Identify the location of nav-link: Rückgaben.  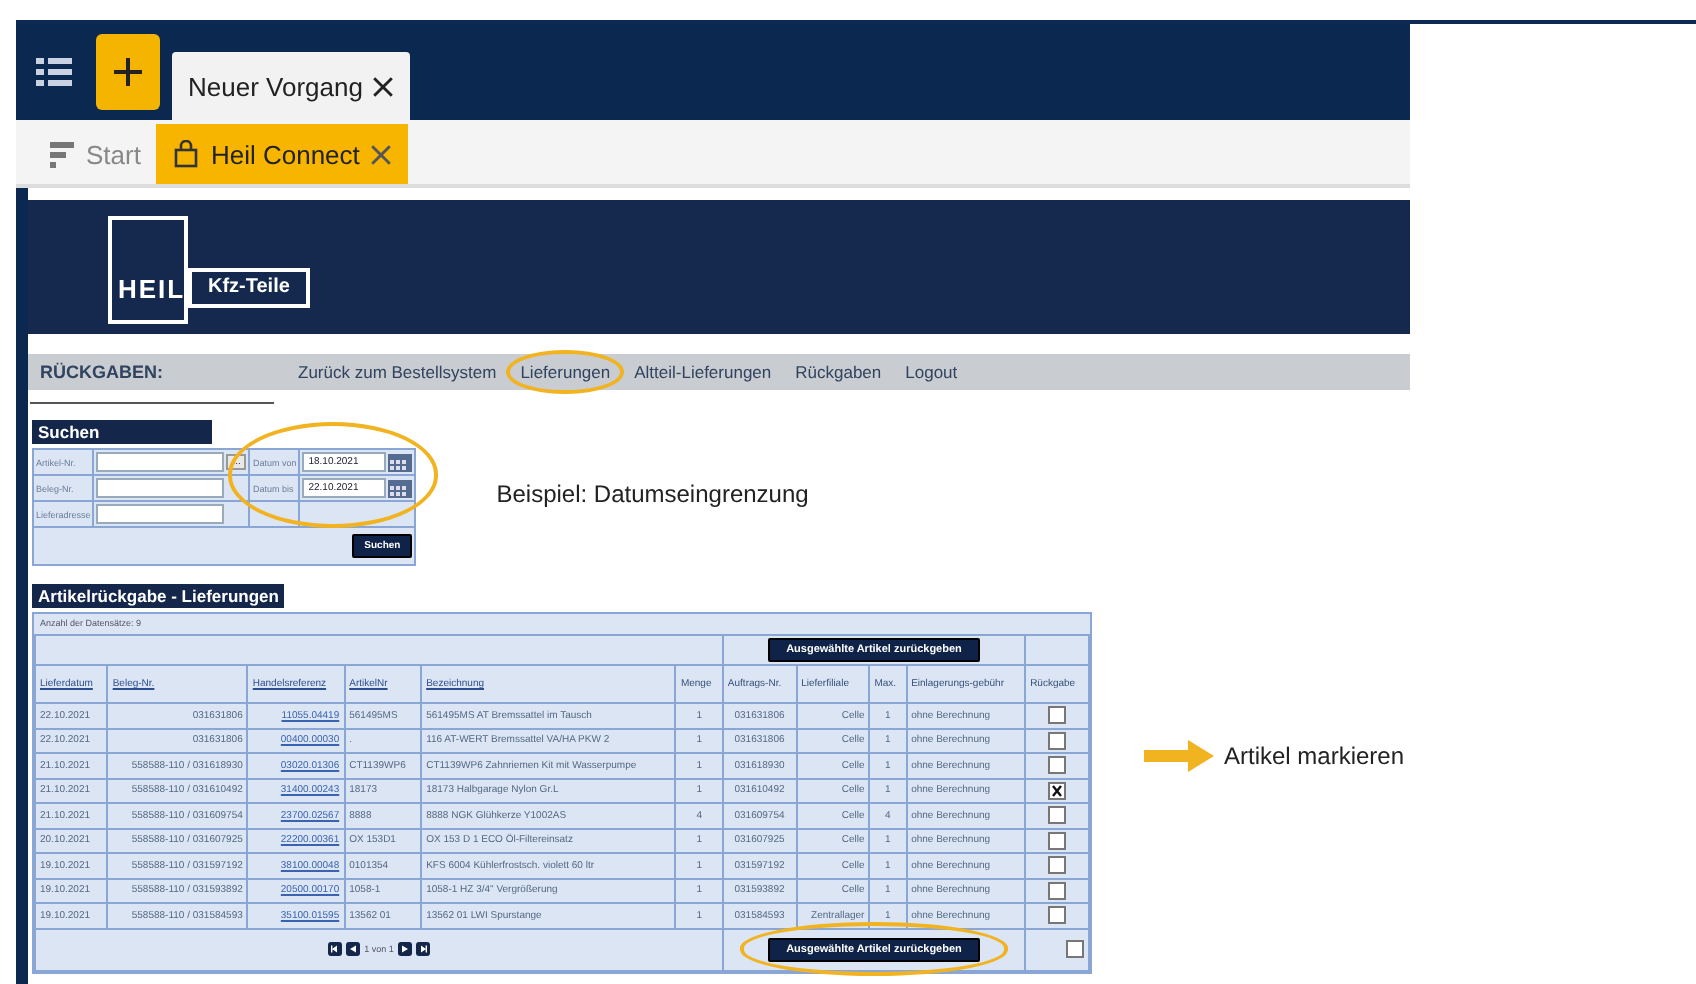
(838, 372).